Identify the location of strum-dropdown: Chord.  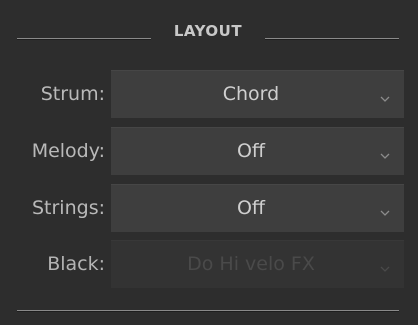
(257, 94).